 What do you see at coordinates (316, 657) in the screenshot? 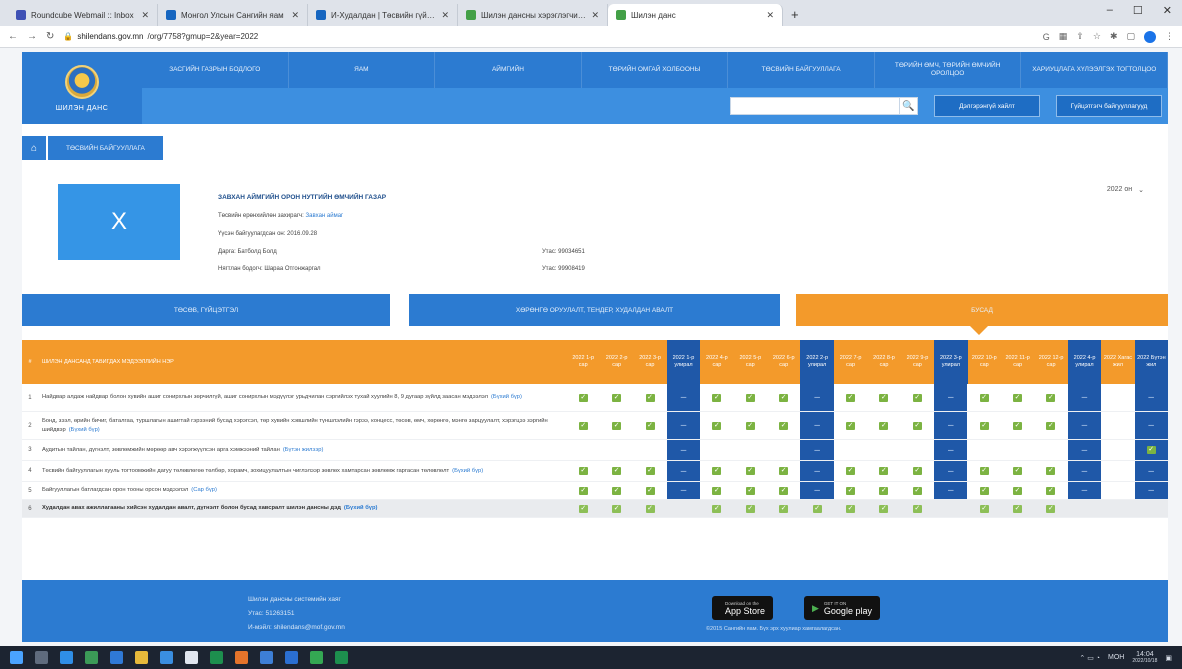
I see `chrome-icon` at bounding box center [316, 657].